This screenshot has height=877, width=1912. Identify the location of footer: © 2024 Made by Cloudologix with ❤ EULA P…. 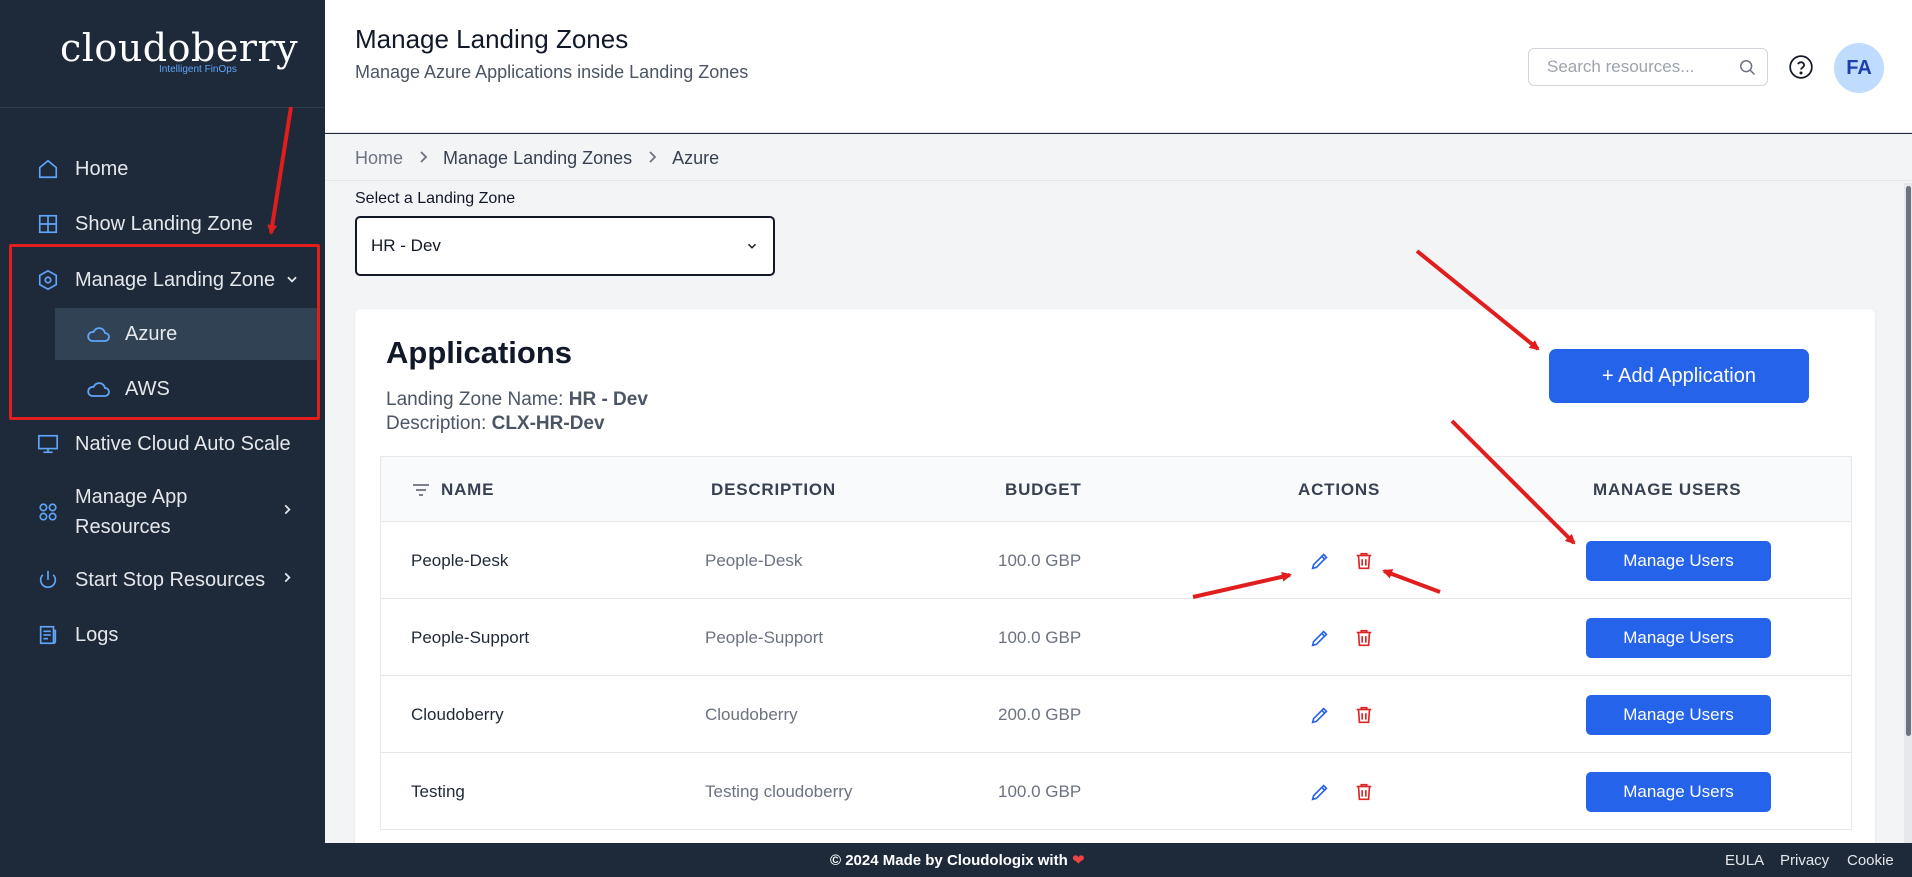
(1118, 860).